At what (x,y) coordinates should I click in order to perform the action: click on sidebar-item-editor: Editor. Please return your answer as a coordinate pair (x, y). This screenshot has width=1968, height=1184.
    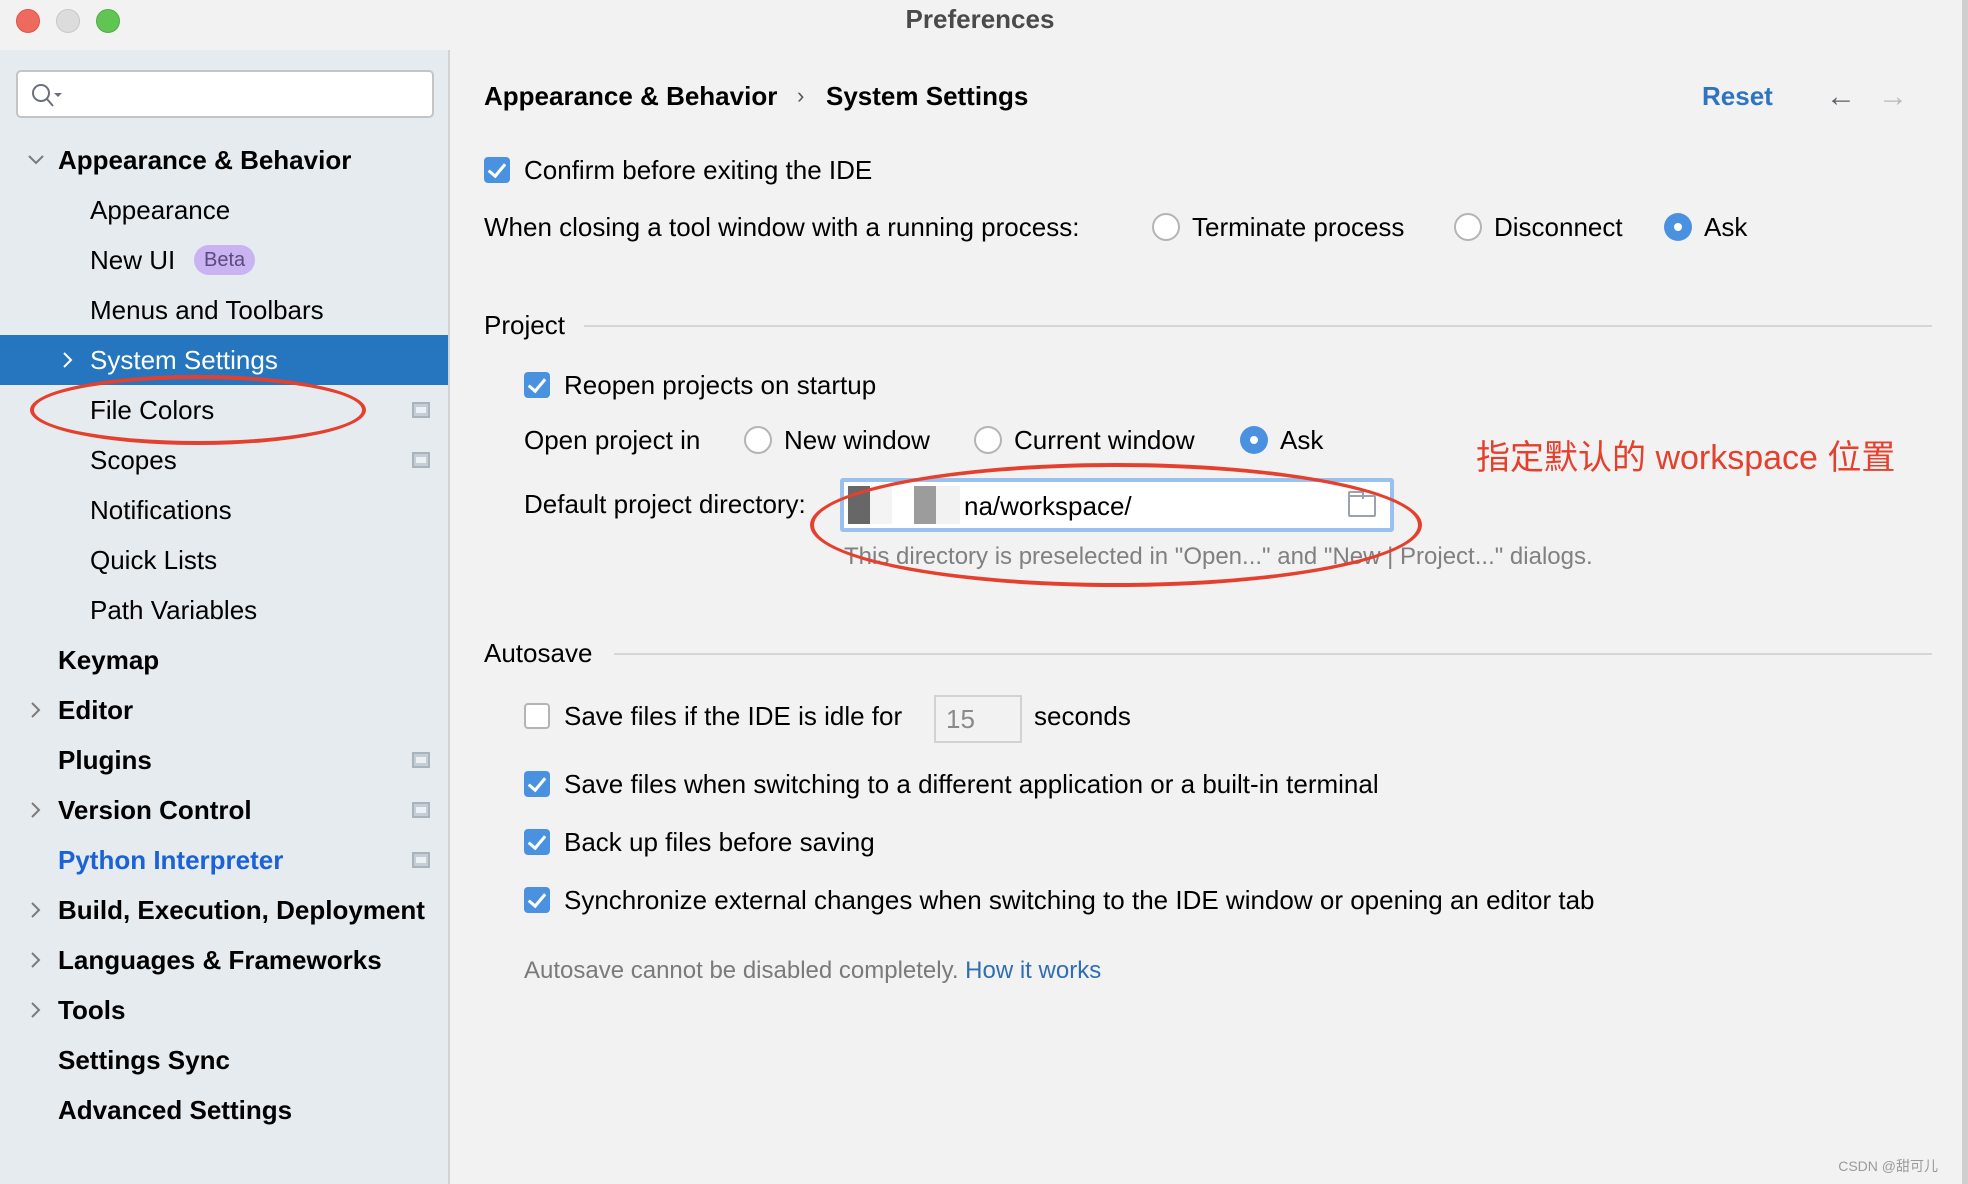
    Looking at the image, I should click on (224, 710).